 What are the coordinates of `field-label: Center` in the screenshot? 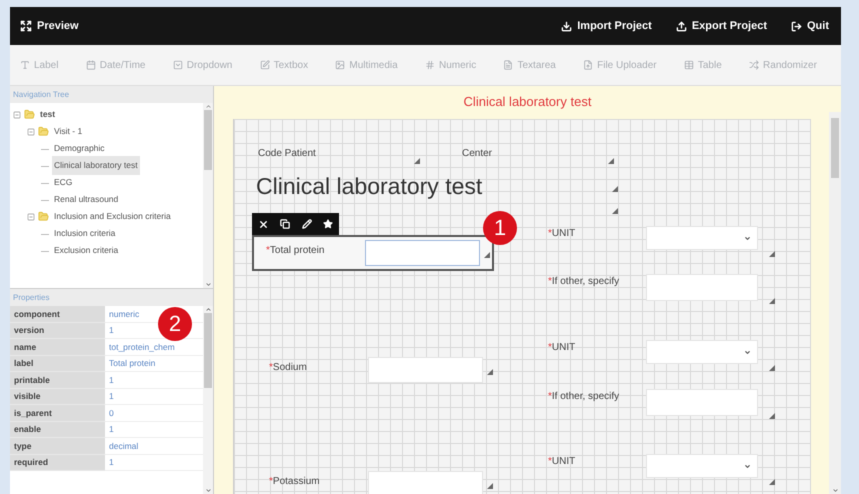 It's located at (478, 154).